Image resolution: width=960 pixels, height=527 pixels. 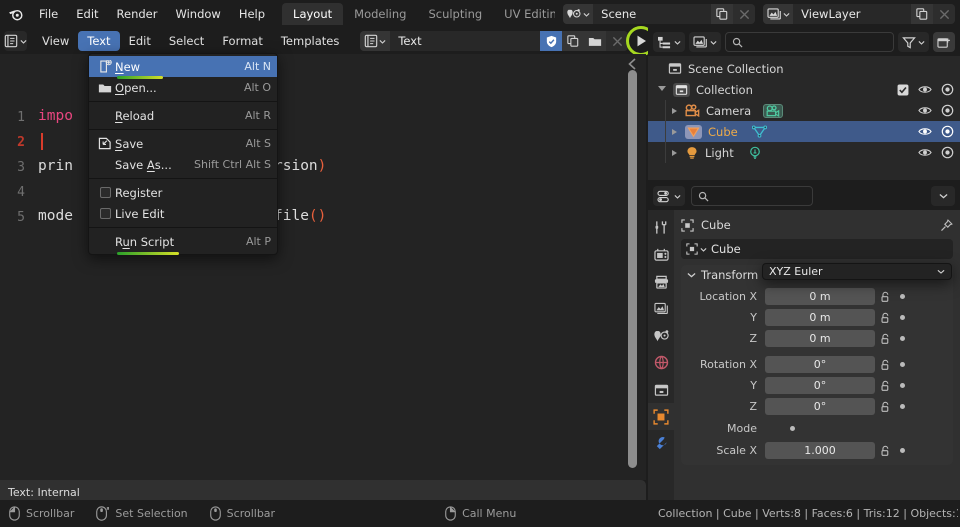 What do you see at coordinates (465, 41) in the screenshot?
I see `text-name-field: Text` at bounding box center [465, 41].